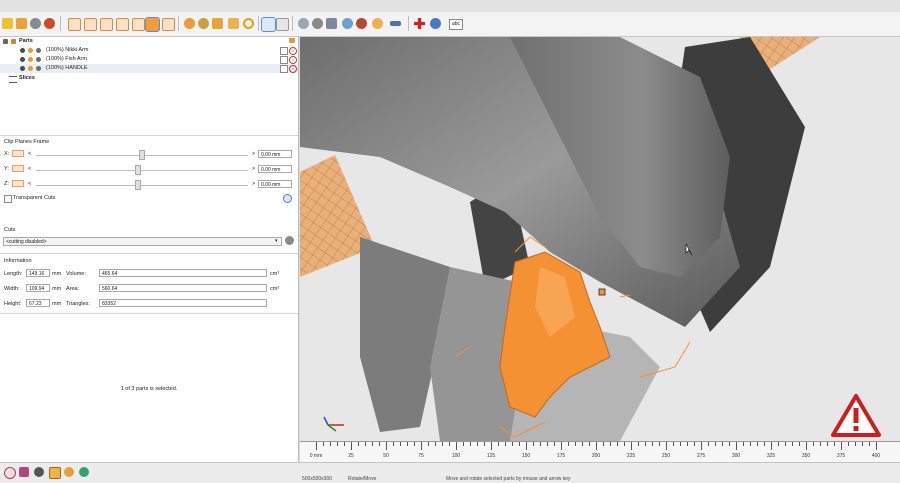  Describe the element at coordinates (856, 416) in the screenshot. I see `warning-icon` at that location.